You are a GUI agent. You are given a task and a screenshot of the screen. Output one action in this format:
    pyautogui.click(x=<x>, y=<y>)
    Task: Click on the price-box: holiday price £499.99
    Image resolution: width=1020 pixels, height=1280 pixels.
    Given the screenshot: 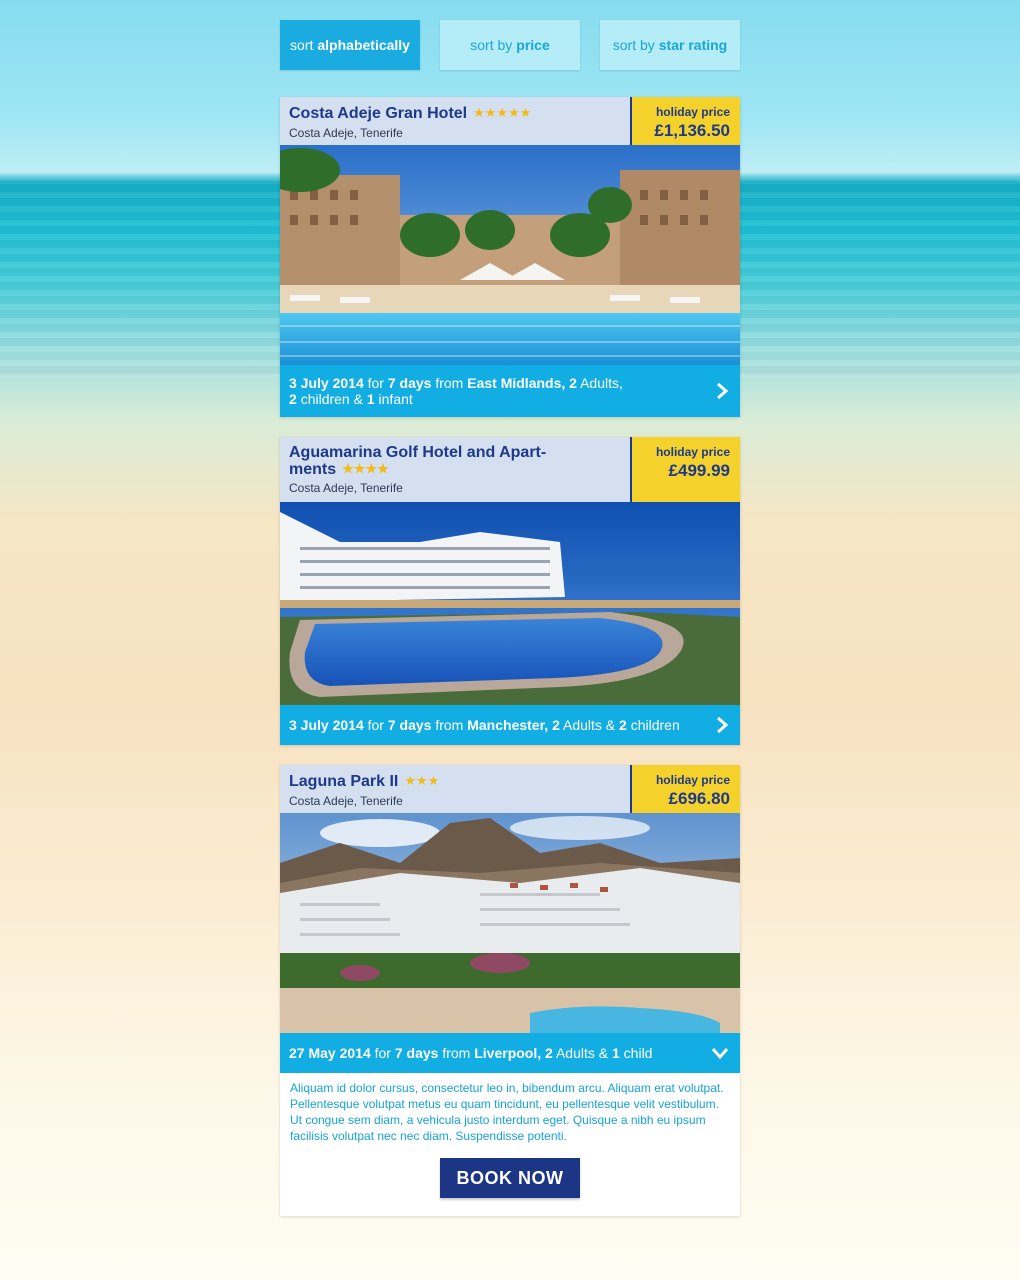 What is the action you would take?
    pyautogui.click(x=685, y=469)
    